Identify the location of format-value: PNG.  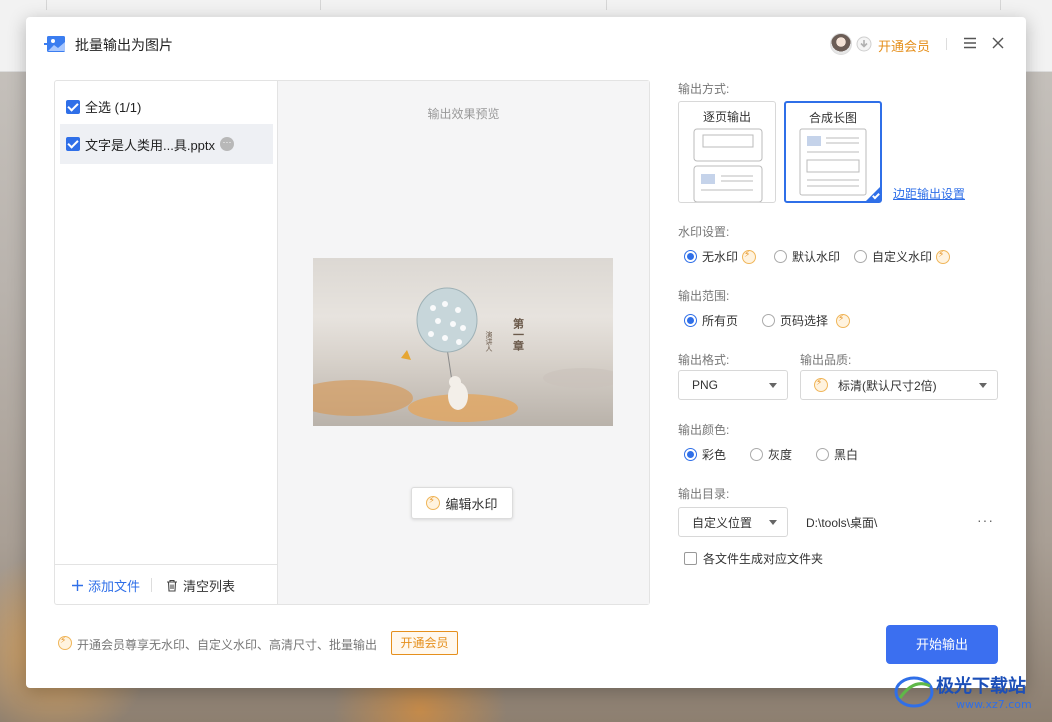
(705, 385).